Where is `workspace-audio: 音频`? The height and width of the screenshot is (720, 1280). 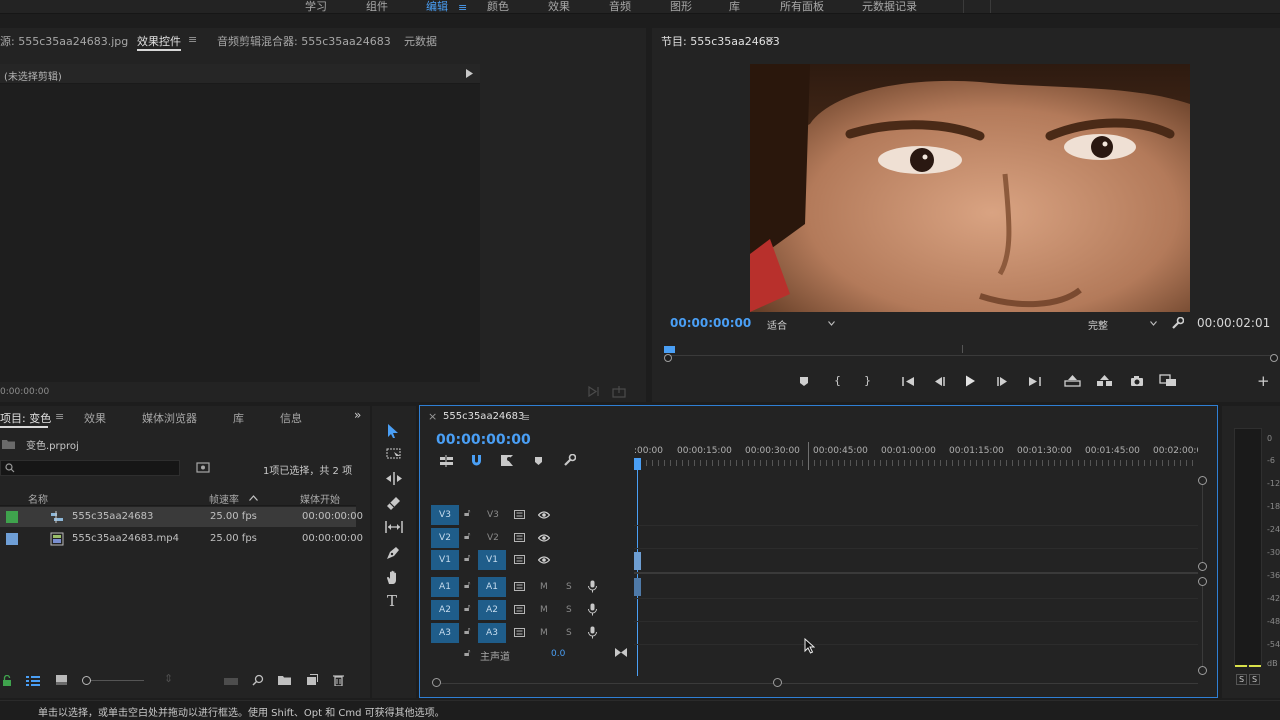
workspace-audio: 音频 is located at coordinates (620, 6).